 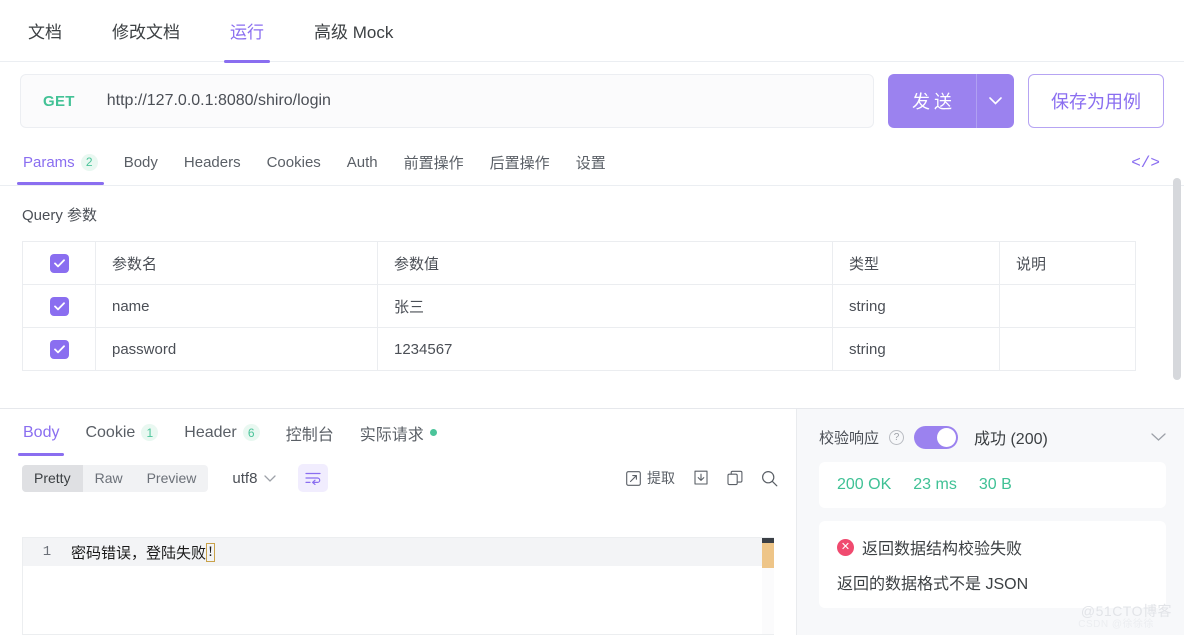 What do you see at coordinates (60, 215) in the screenshot?
I see `query-params-title: Query 参数` at bounding box center [60, 215].